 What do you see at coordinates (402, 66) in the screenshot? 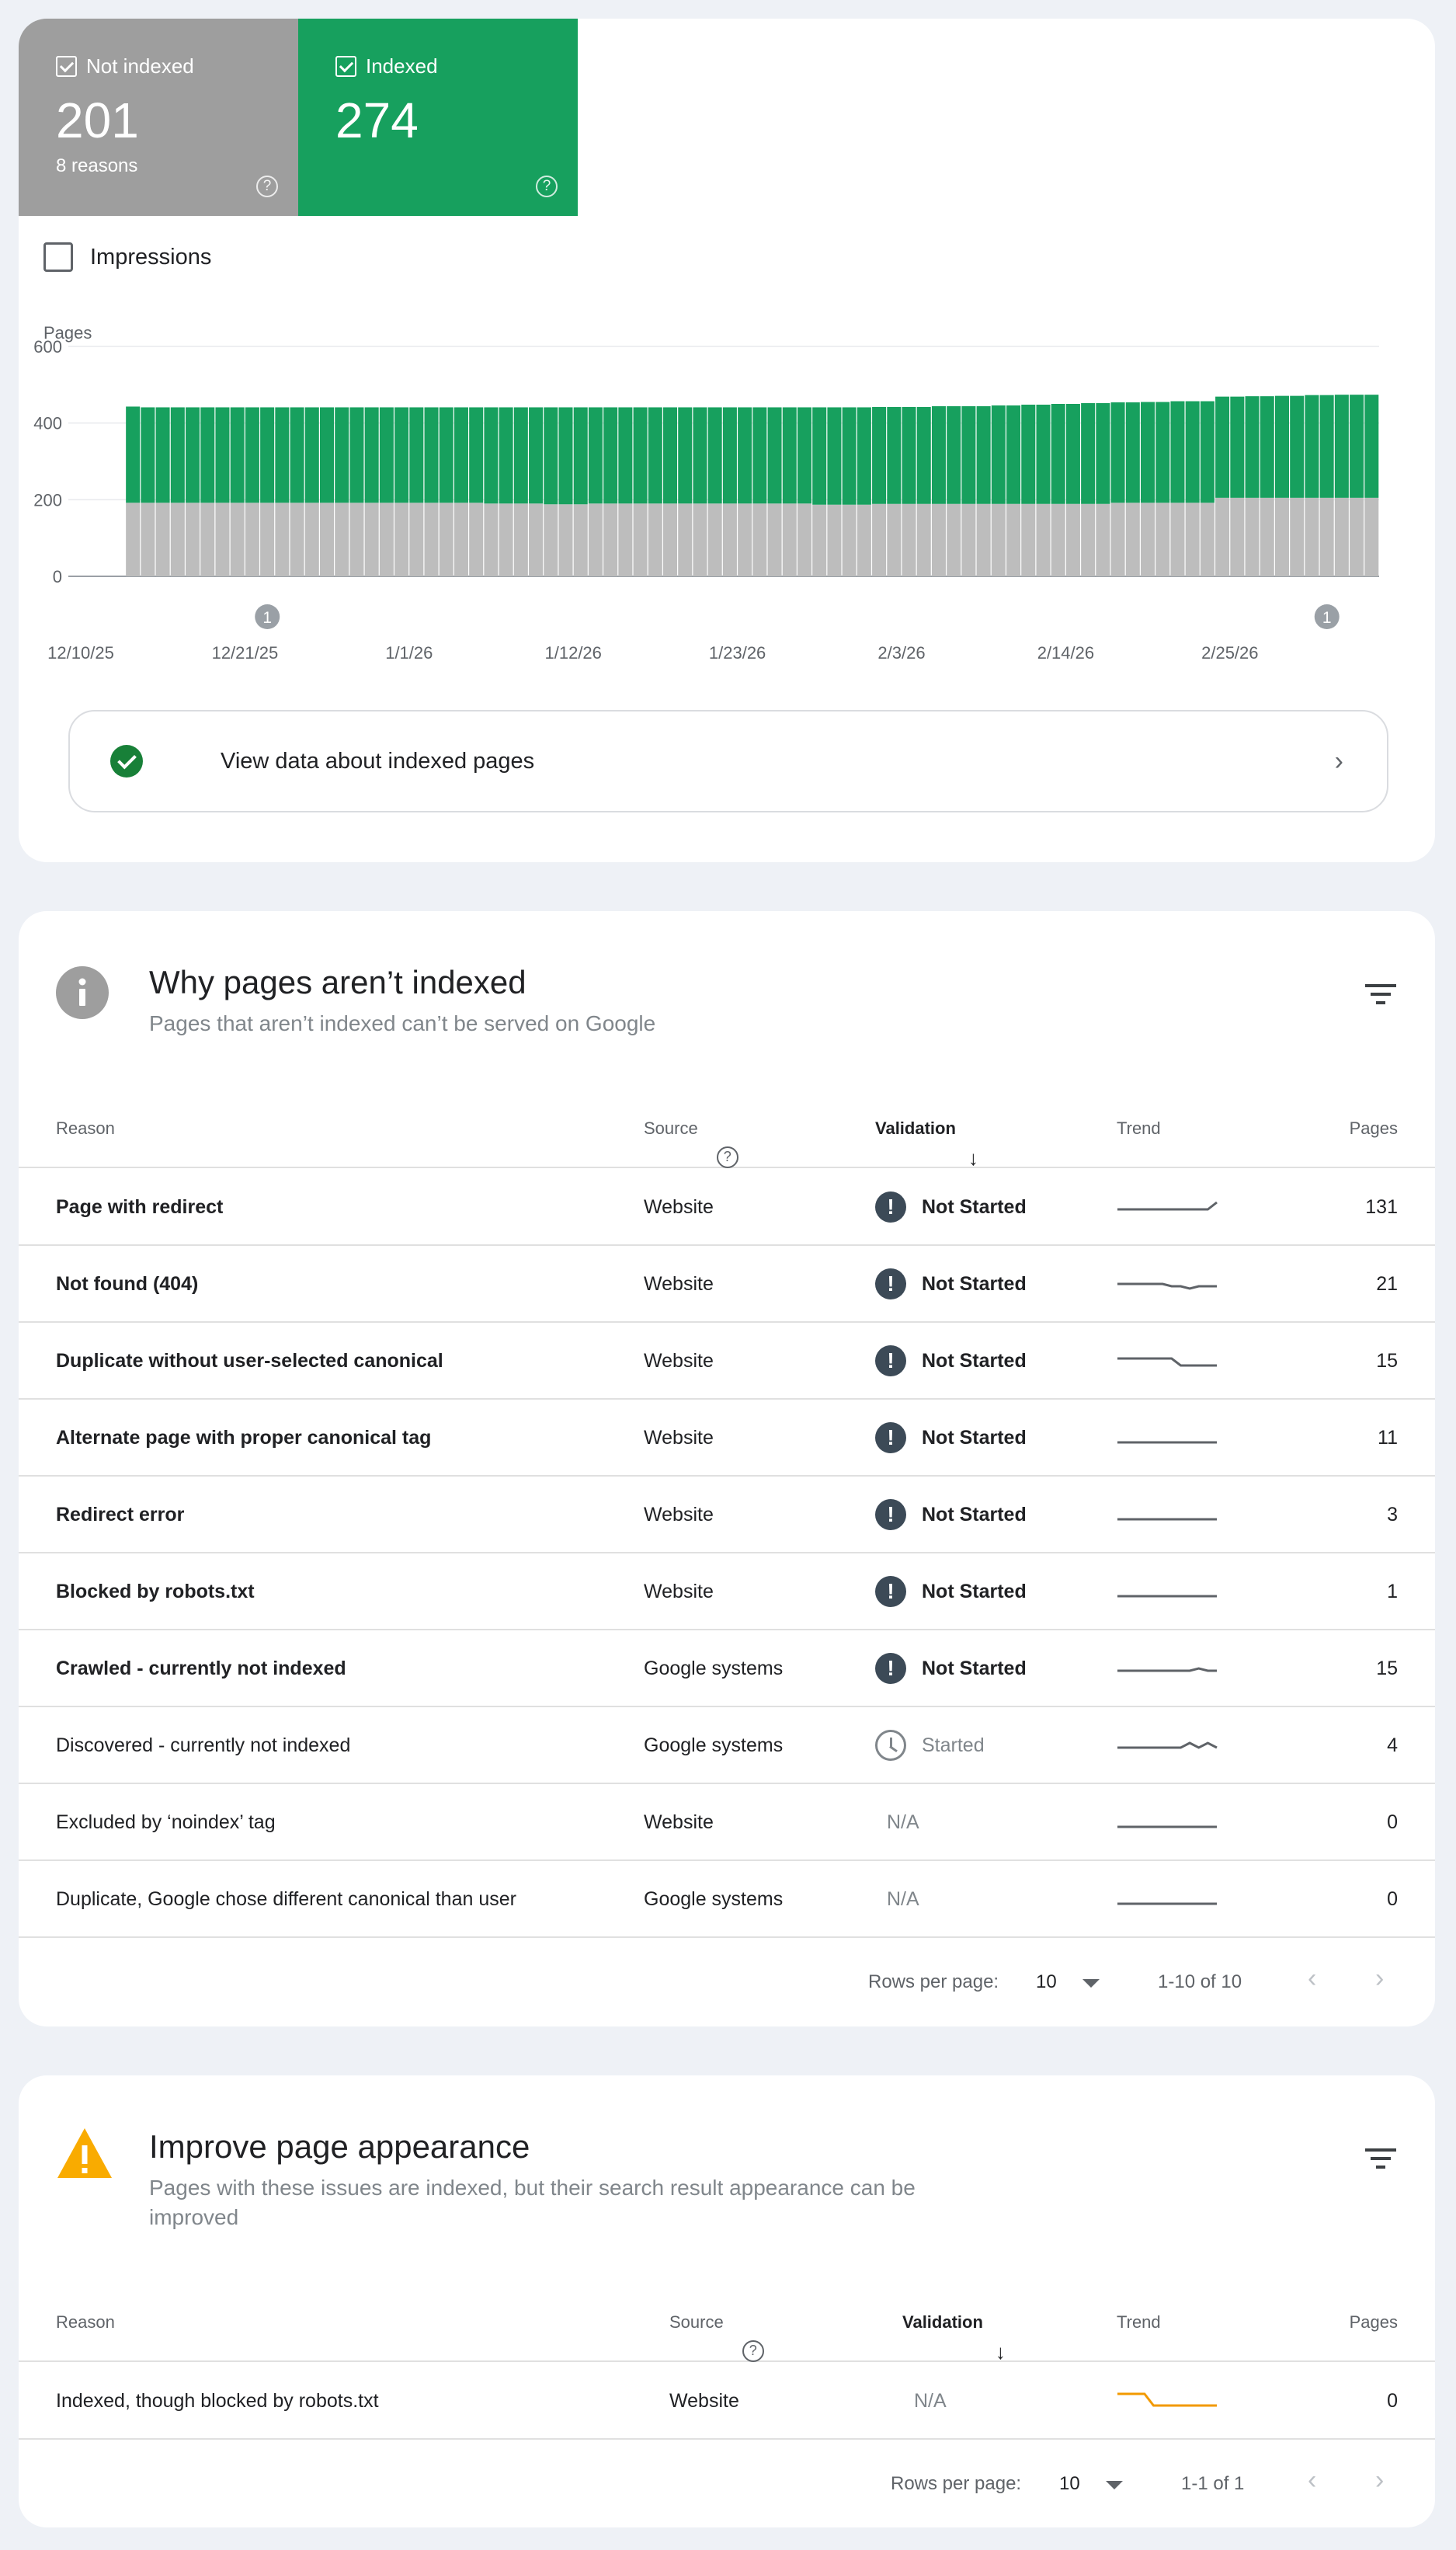
I see `indexed-label: Indexed` at bounding box center [402, 66].